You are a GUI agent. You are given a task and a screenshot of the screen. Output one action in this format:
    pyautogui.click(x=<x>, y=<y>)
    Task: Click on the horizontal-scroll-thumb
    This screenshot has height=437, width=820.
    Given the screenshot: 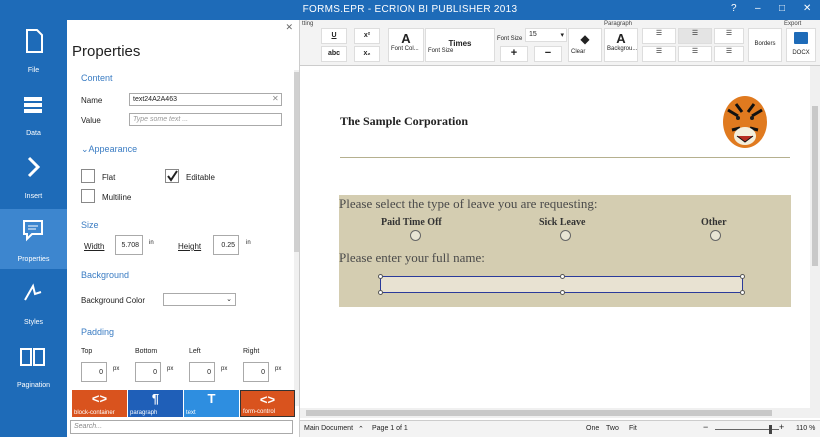 What is the action you would take?
    pyautogui.click(x=539, y=413)
    